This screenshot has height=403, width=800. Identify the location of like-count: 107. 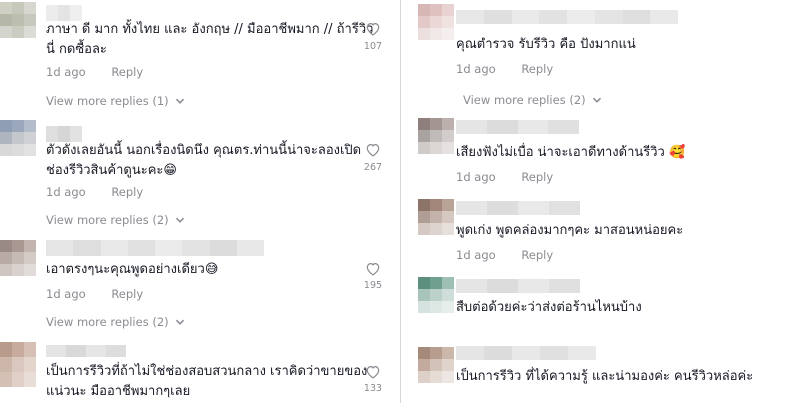
(373, 46).